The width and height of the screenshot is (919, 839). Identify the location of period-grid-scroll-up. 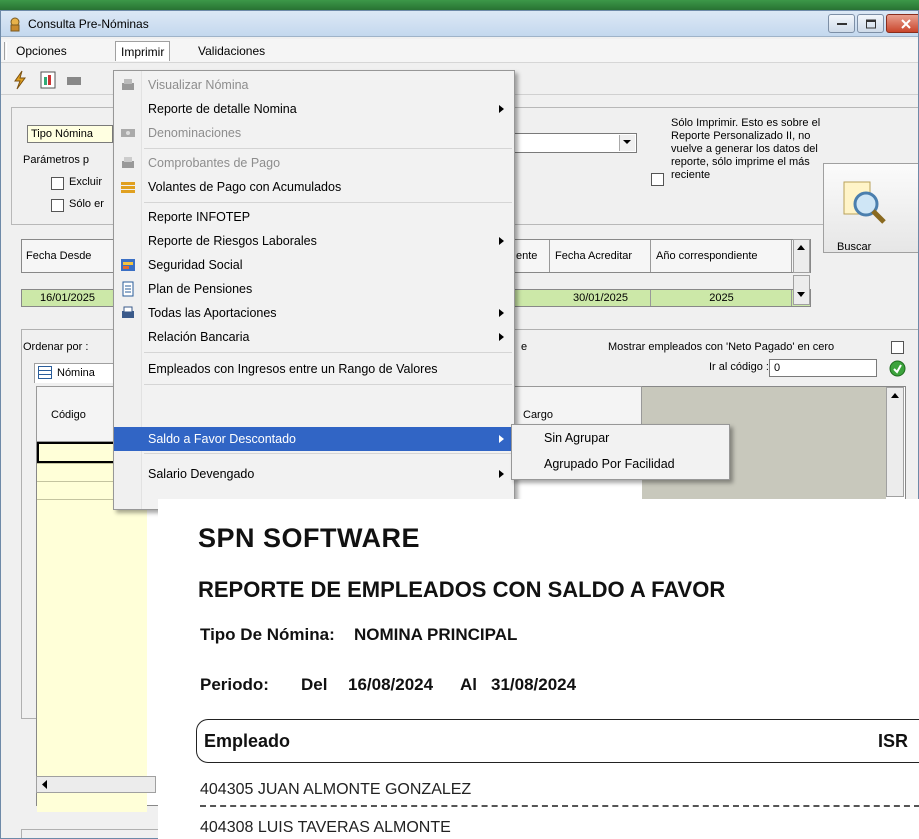
(801, 256).